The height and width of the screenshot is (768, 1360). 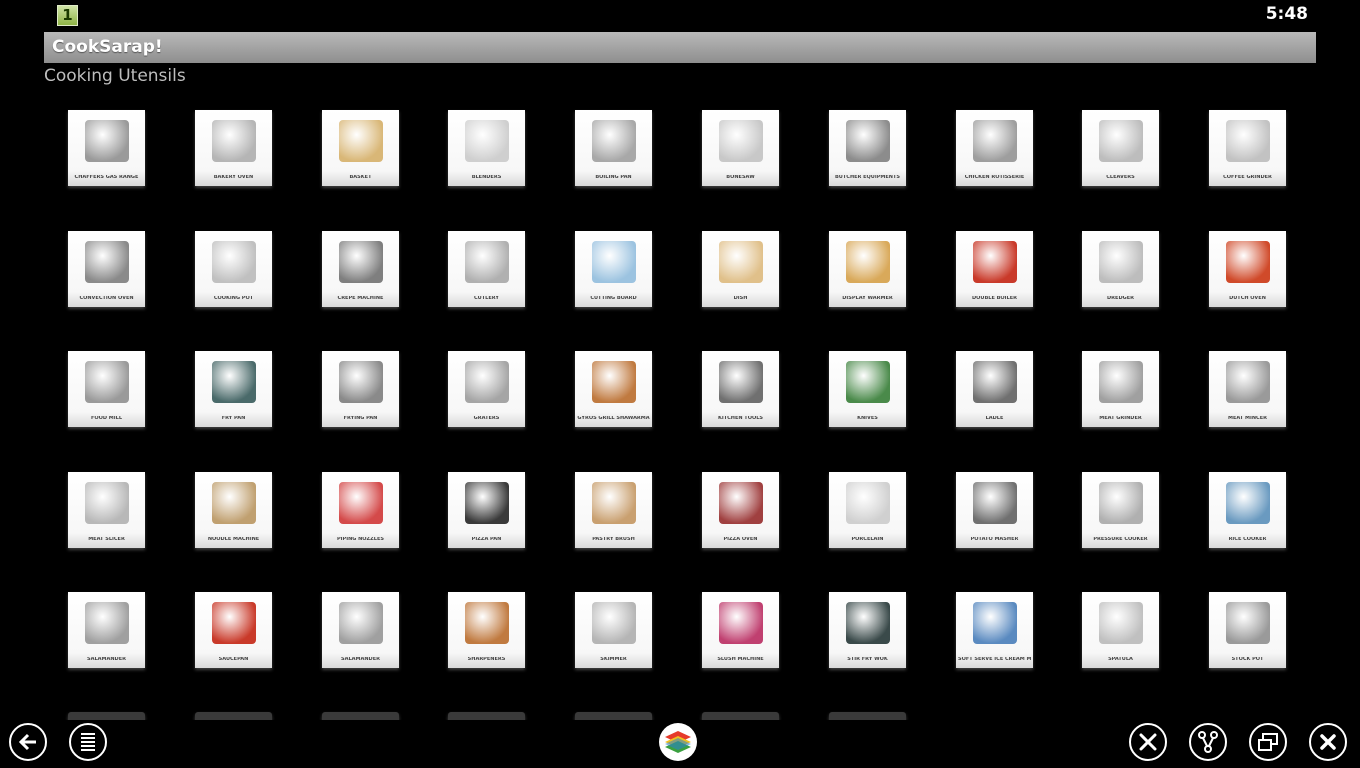 What do you see at coordinates (486, 418) in the screenshot?
I see `utensil-label: GRATERS` at bounding box center [486, 418].